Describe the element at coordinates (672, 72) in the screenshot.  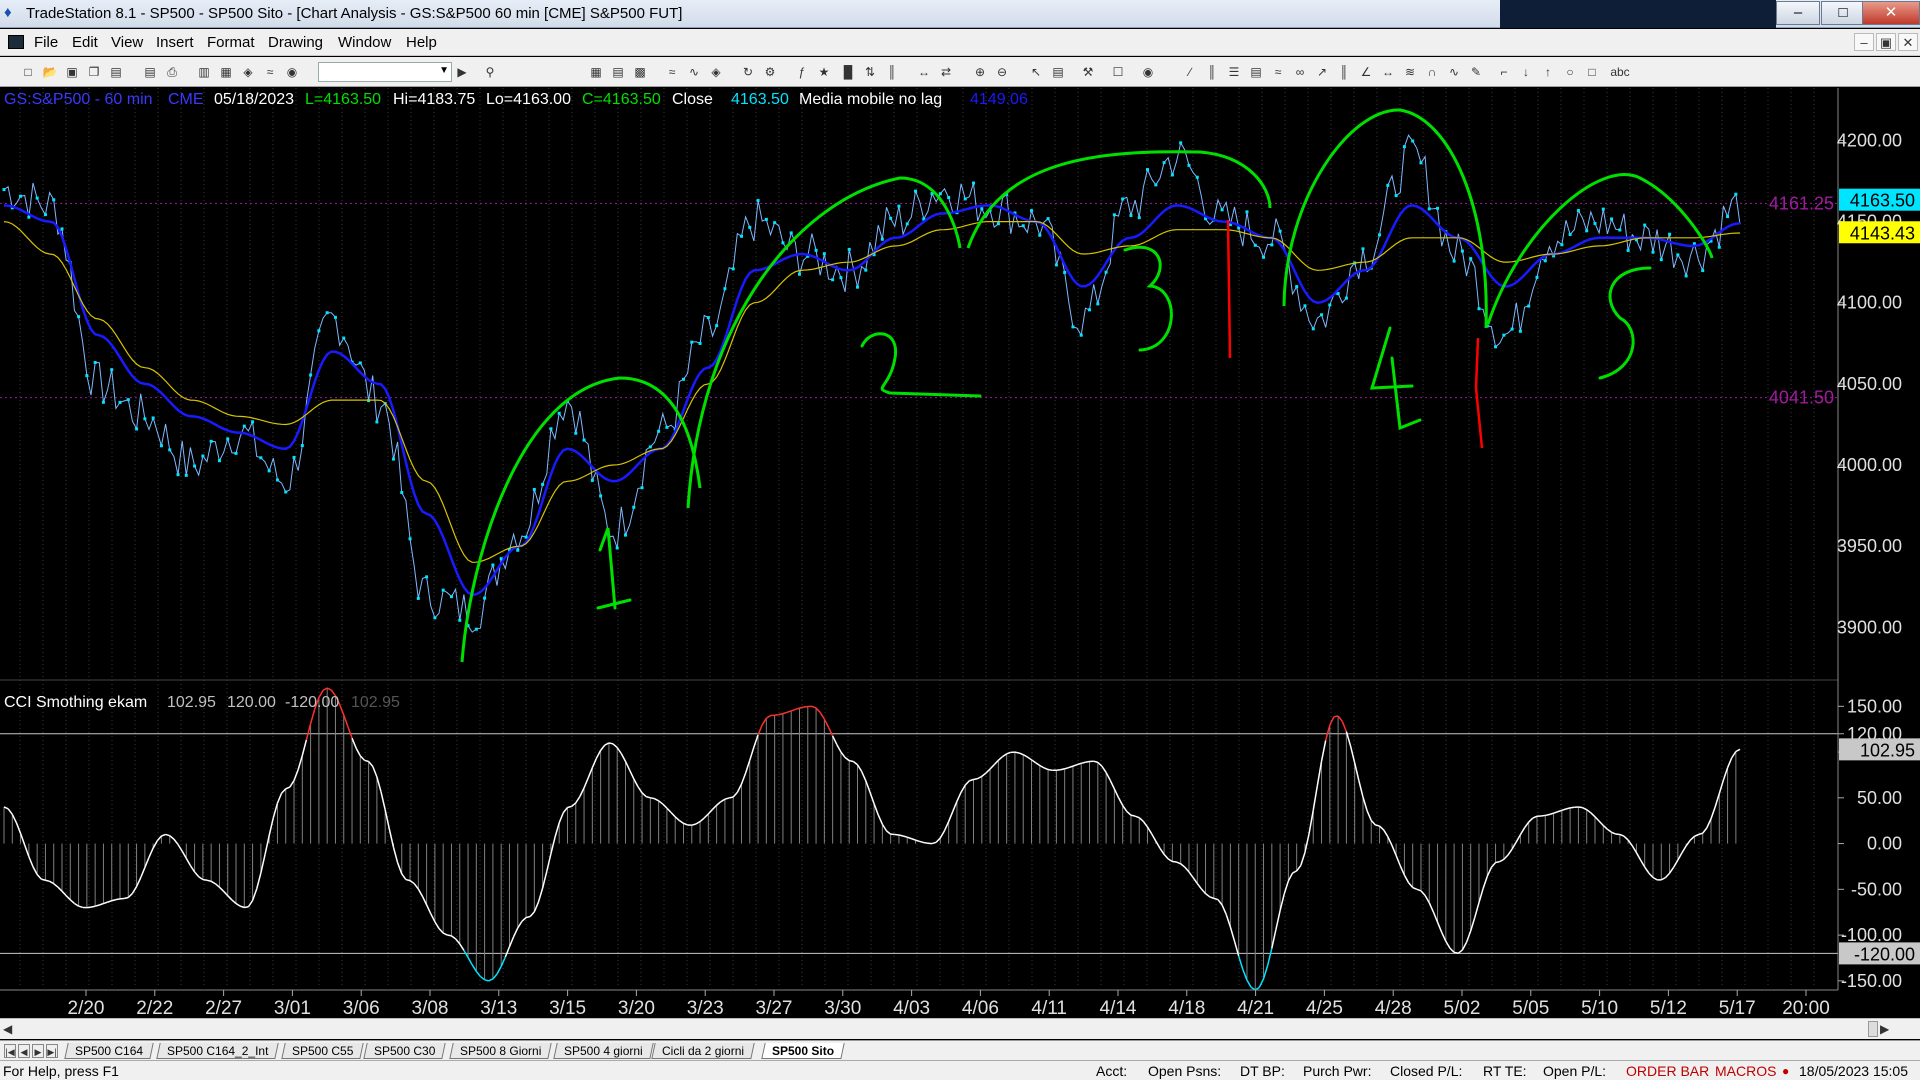
I see `chart-type-icon: ≈` at that location.